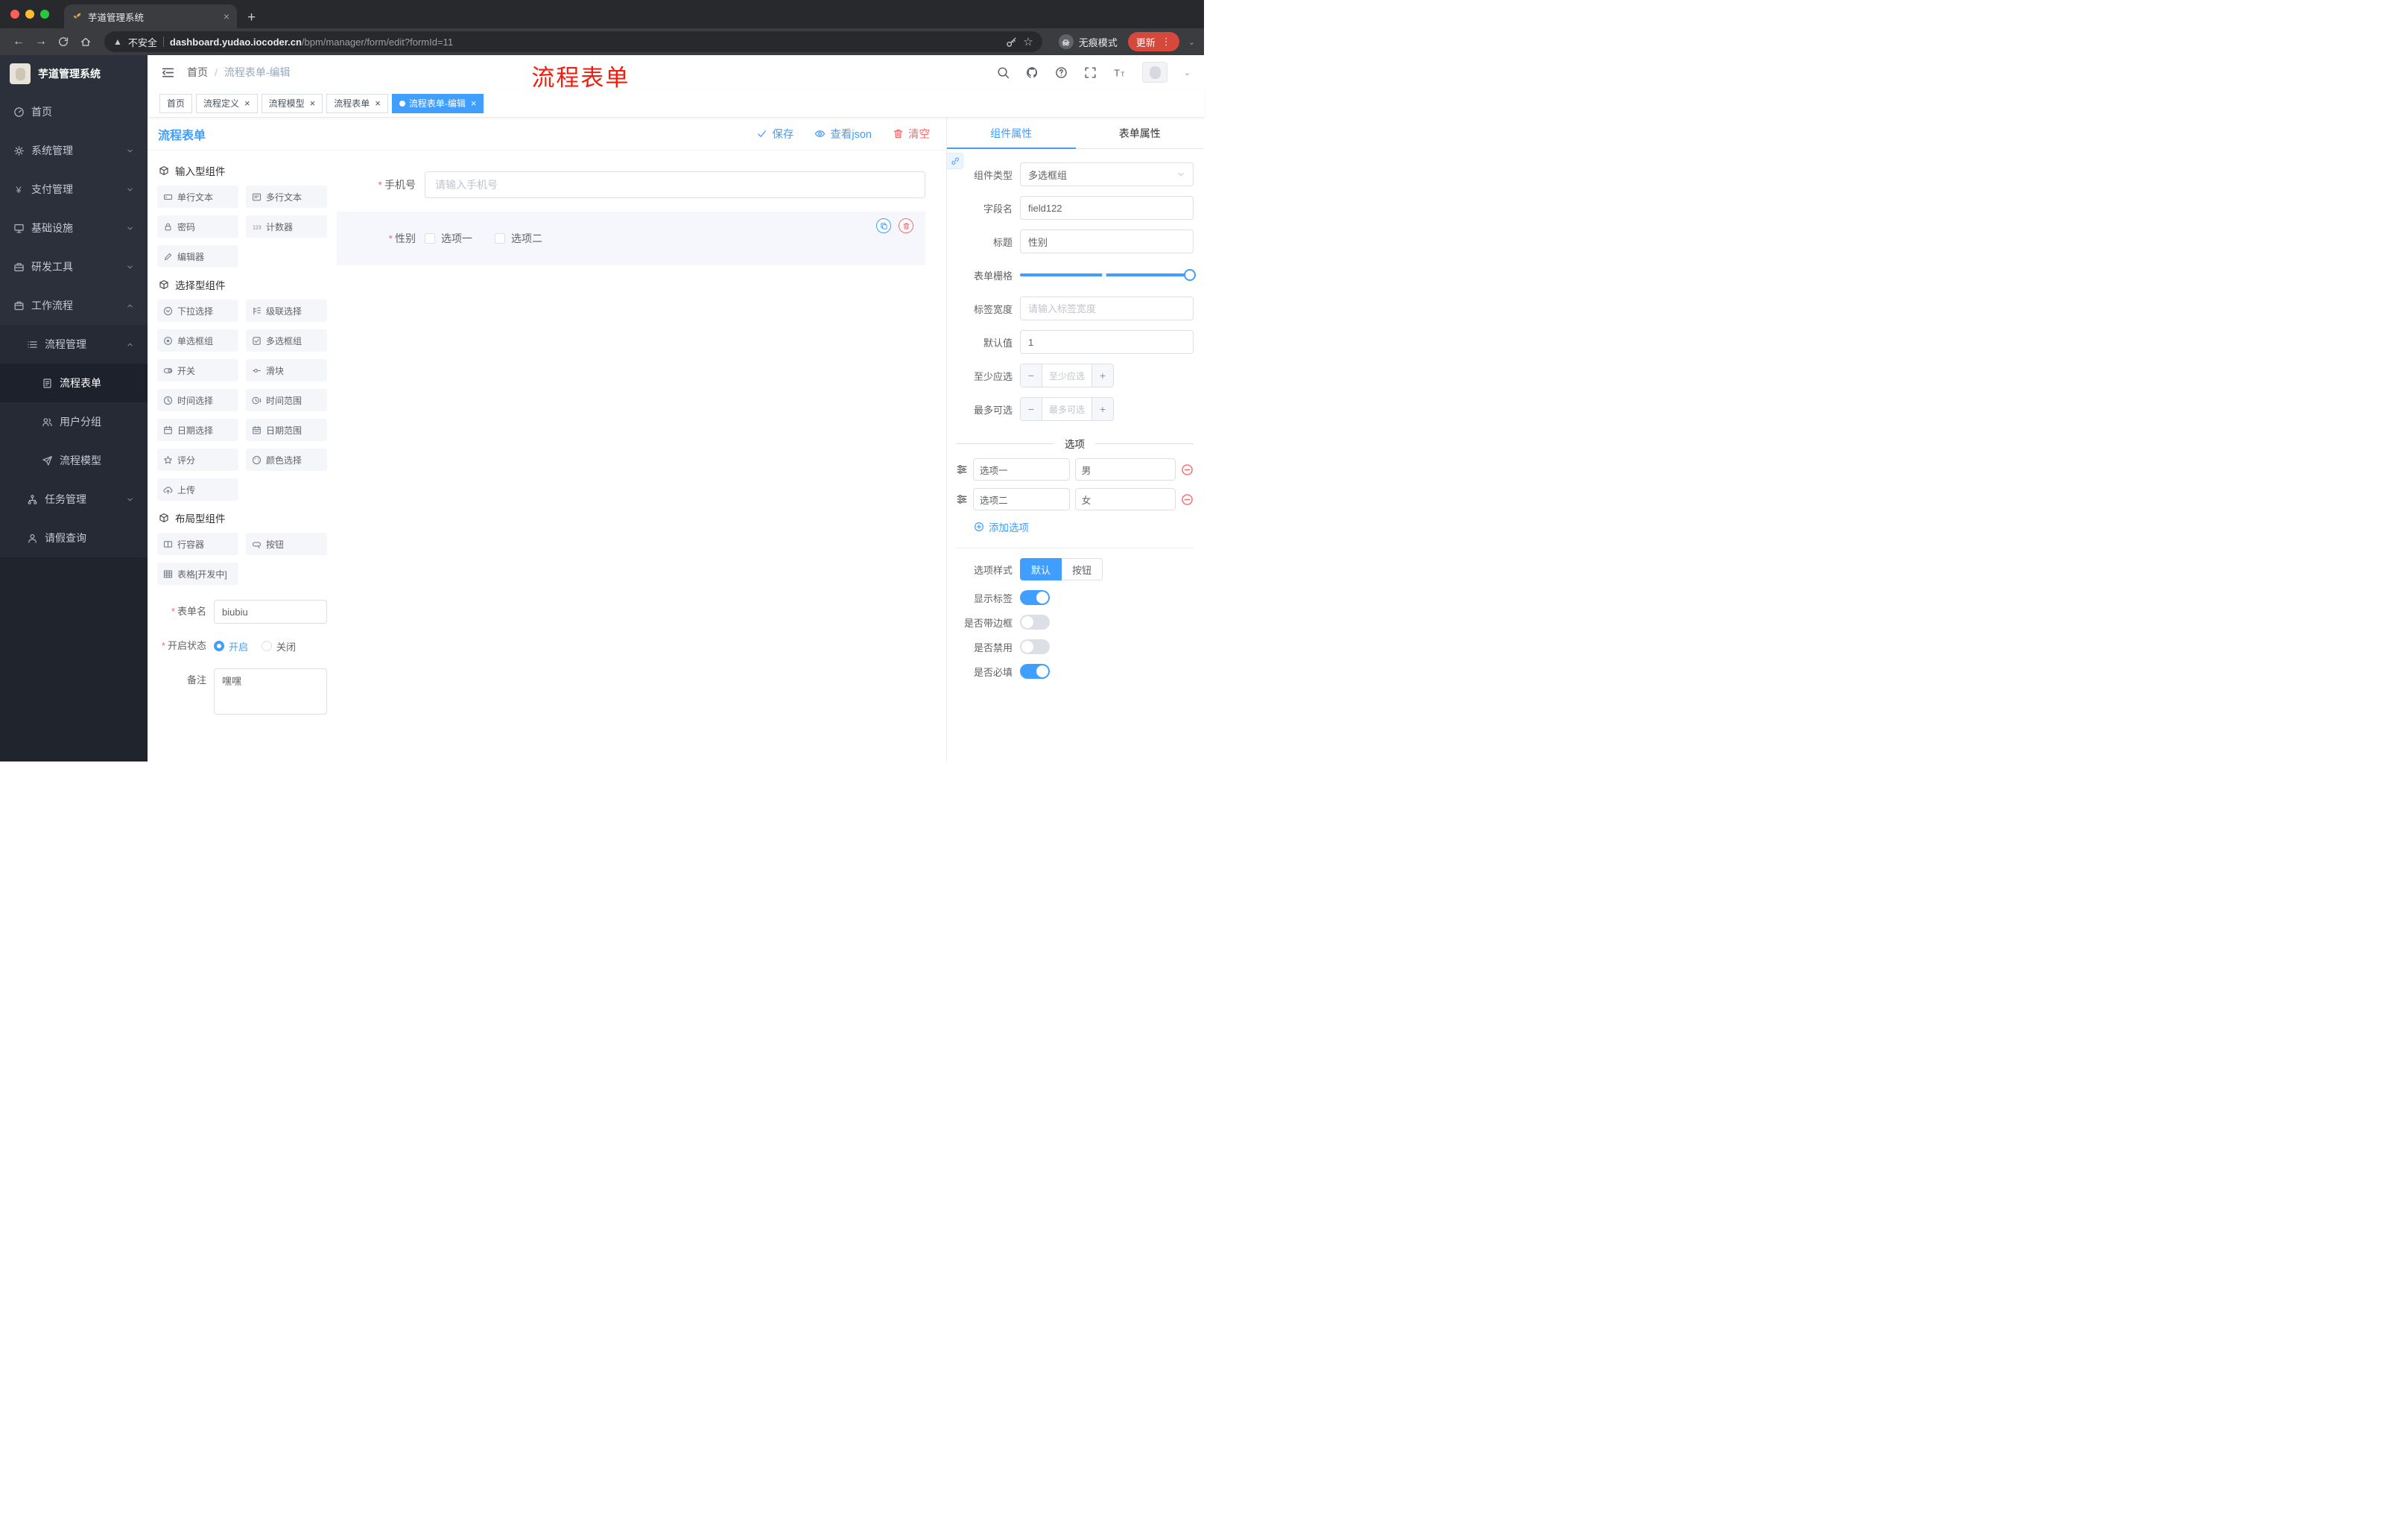 The height and width of the screenshot is (1523, 2408). What do you see at coordinates (286, 544) in the screenshot?
I see `palette-item-button: 按钮` at bounding box center [286, 544].